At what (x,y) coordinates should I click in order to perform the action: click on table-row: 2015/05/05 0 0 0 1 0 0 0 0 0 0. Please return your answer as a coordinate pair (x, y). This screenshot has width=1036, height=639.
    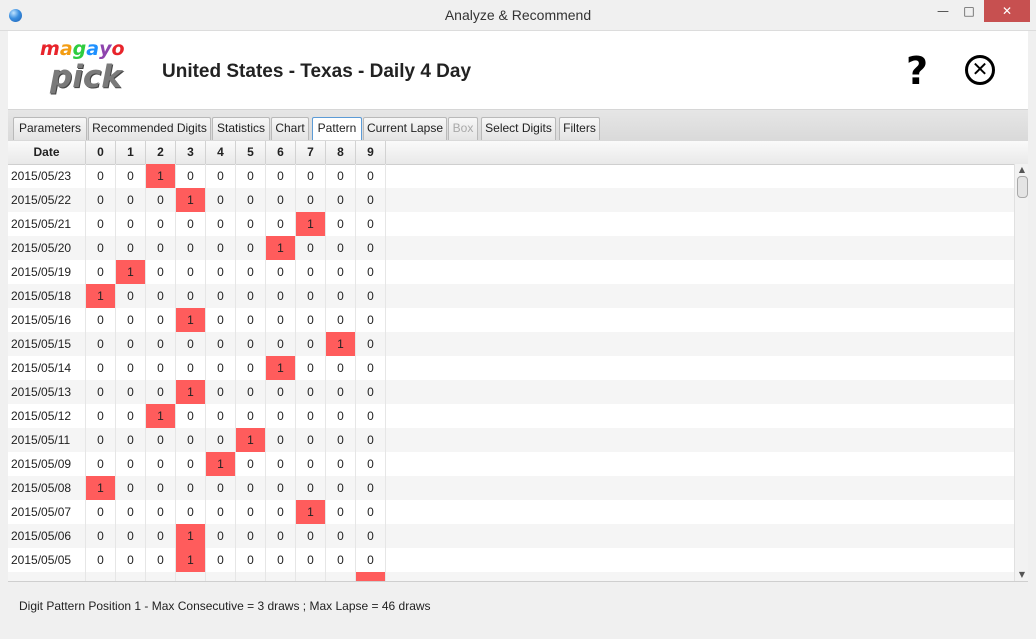
    Looking at the image, I should click on (511, 560).